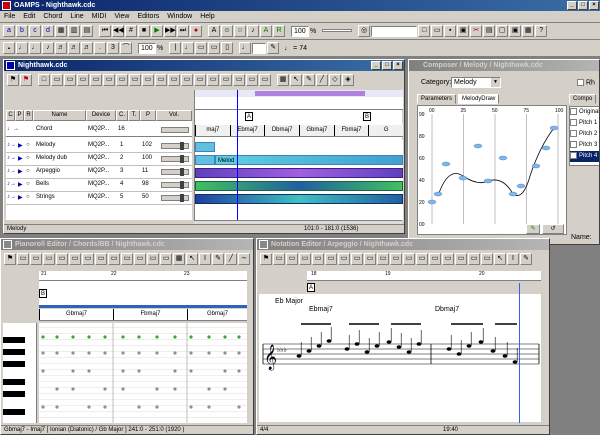 Image resolution: width=600 pixels, height=435 pixels. Describe the element at coordinates (364, 31) in the screenshot. I see `snap-icon: ◎` at that location.